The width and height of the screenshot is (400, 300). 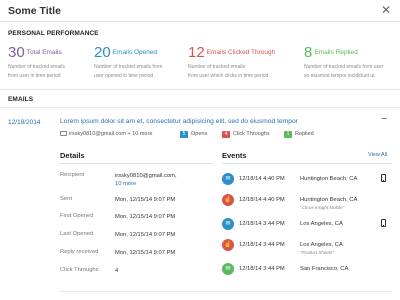 I want to click on detail-label: First Opened, so click(x=77, y=216).